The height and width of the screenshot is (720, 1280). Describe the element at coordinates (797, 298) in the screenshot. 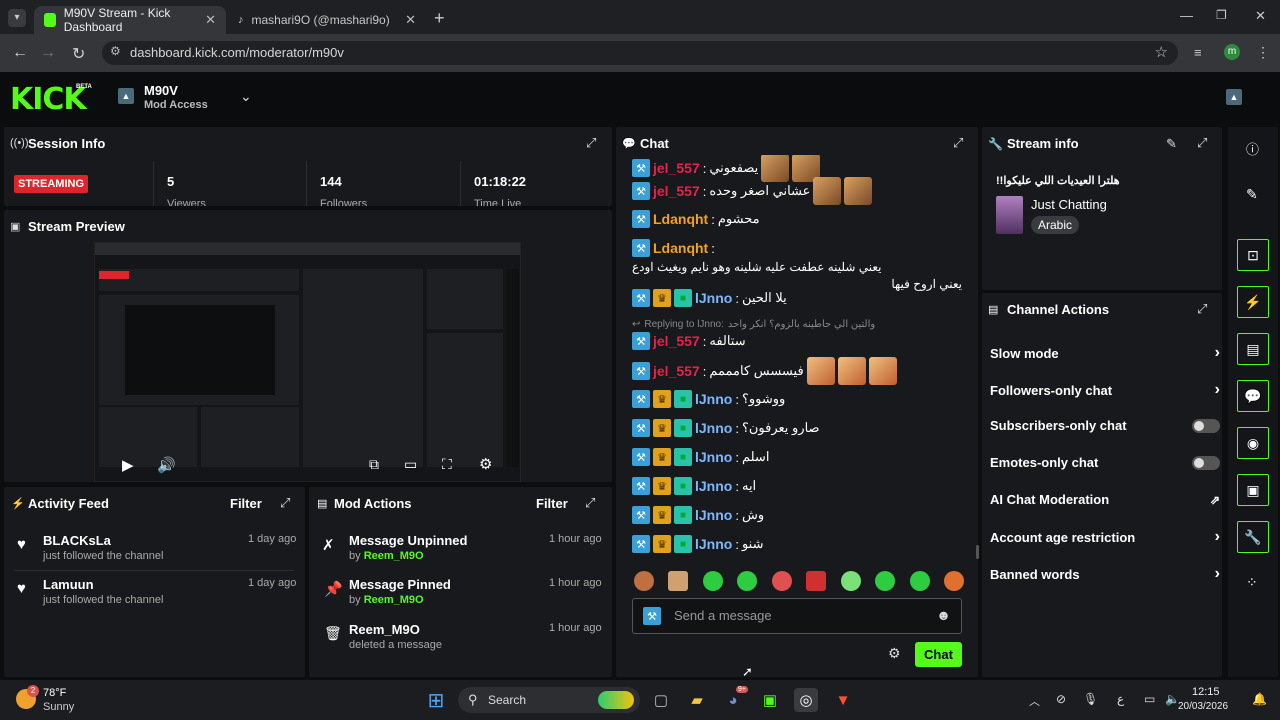

I see `chat-message: ⚒ ♛ ■ lJnno: يلا الحين` at that location.